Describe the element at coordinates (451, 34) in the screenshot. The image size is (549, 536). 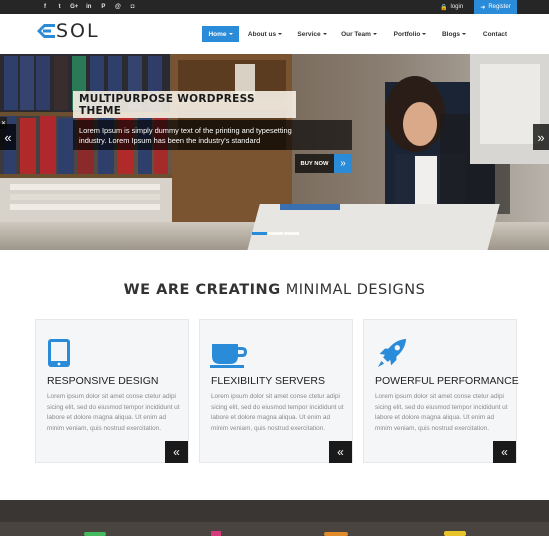
I see `nav-label: Blogs` at that location.